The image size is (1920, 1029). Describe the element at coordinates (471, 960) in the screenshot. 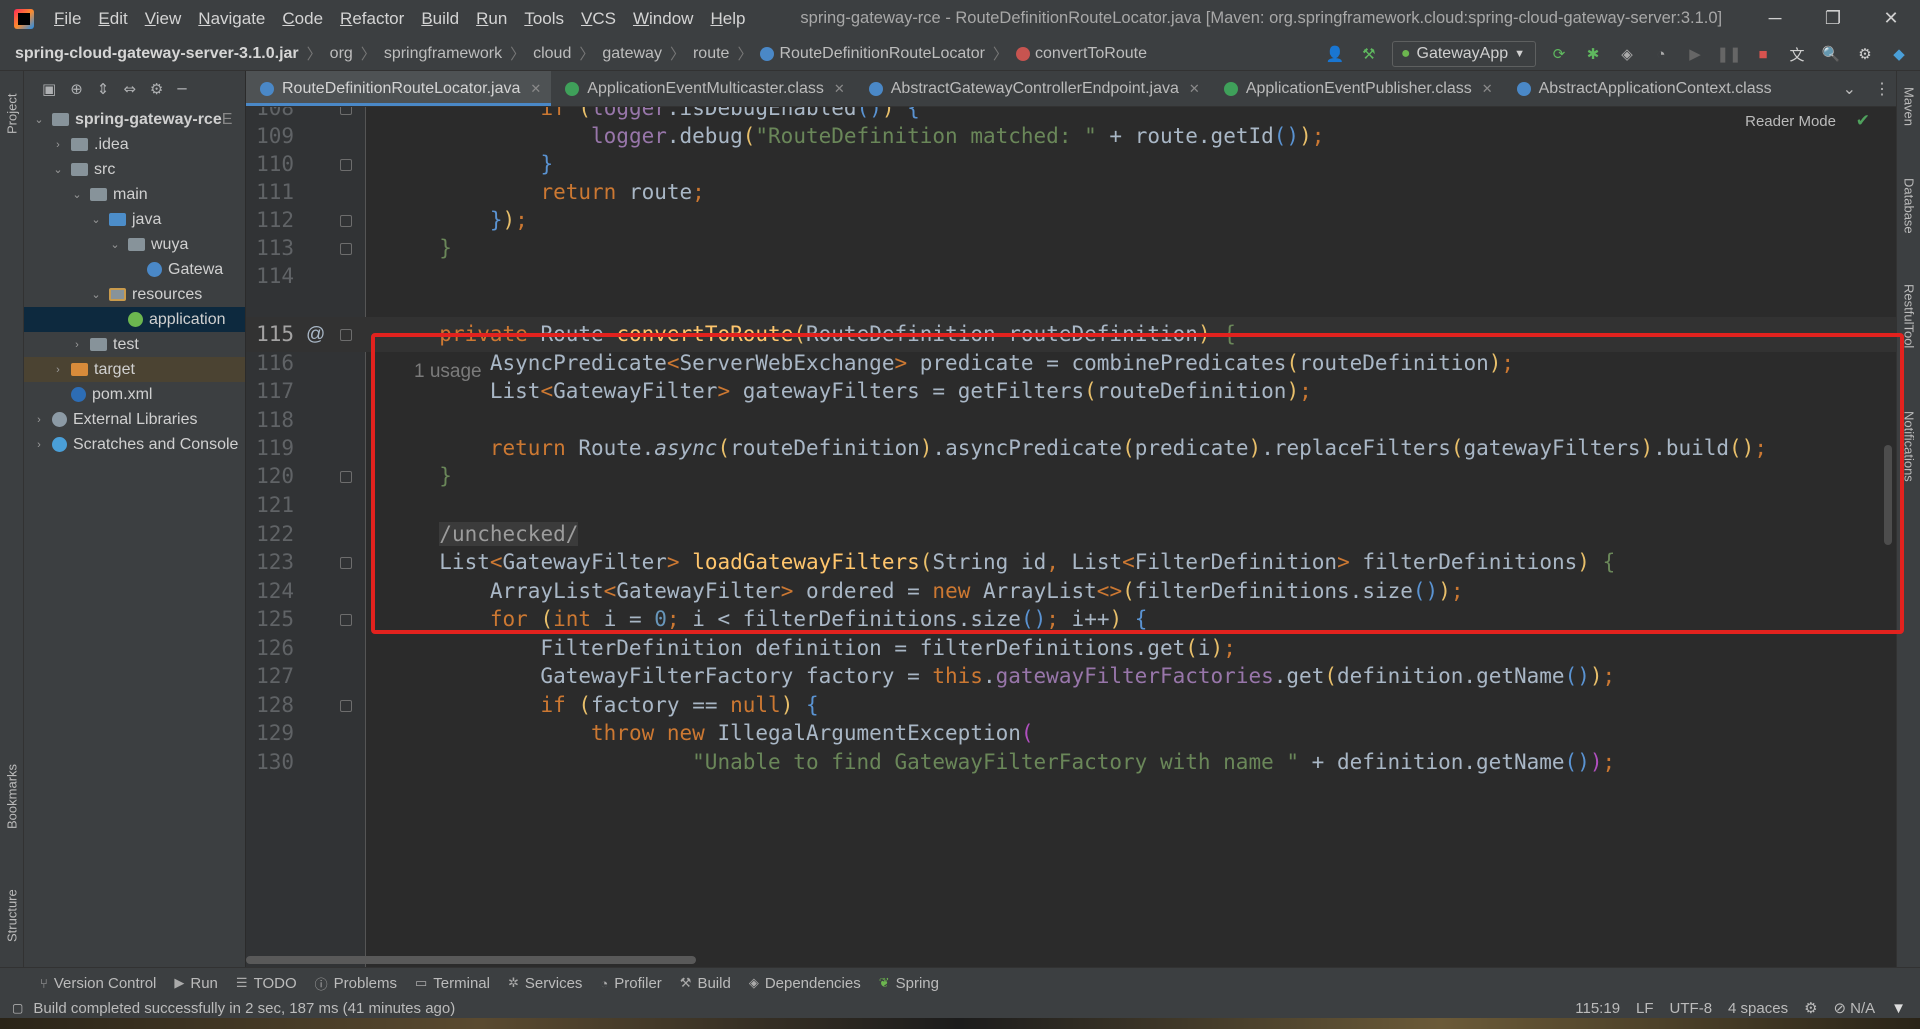

I see `horizontal-scrollbar` at that location.